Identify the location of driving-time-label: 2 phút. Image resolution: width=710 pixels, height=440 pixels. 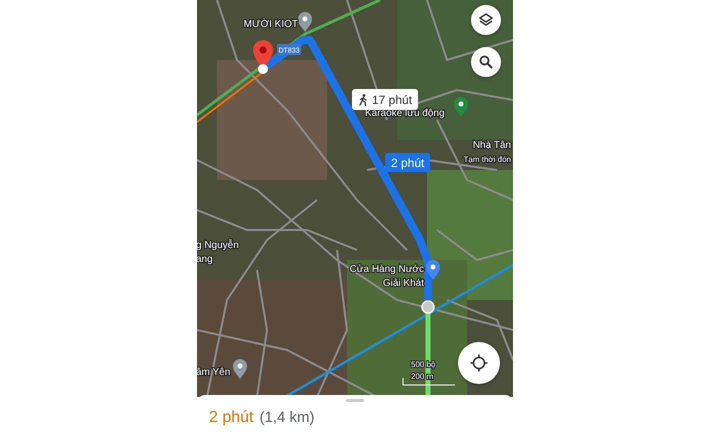
(407, 162).